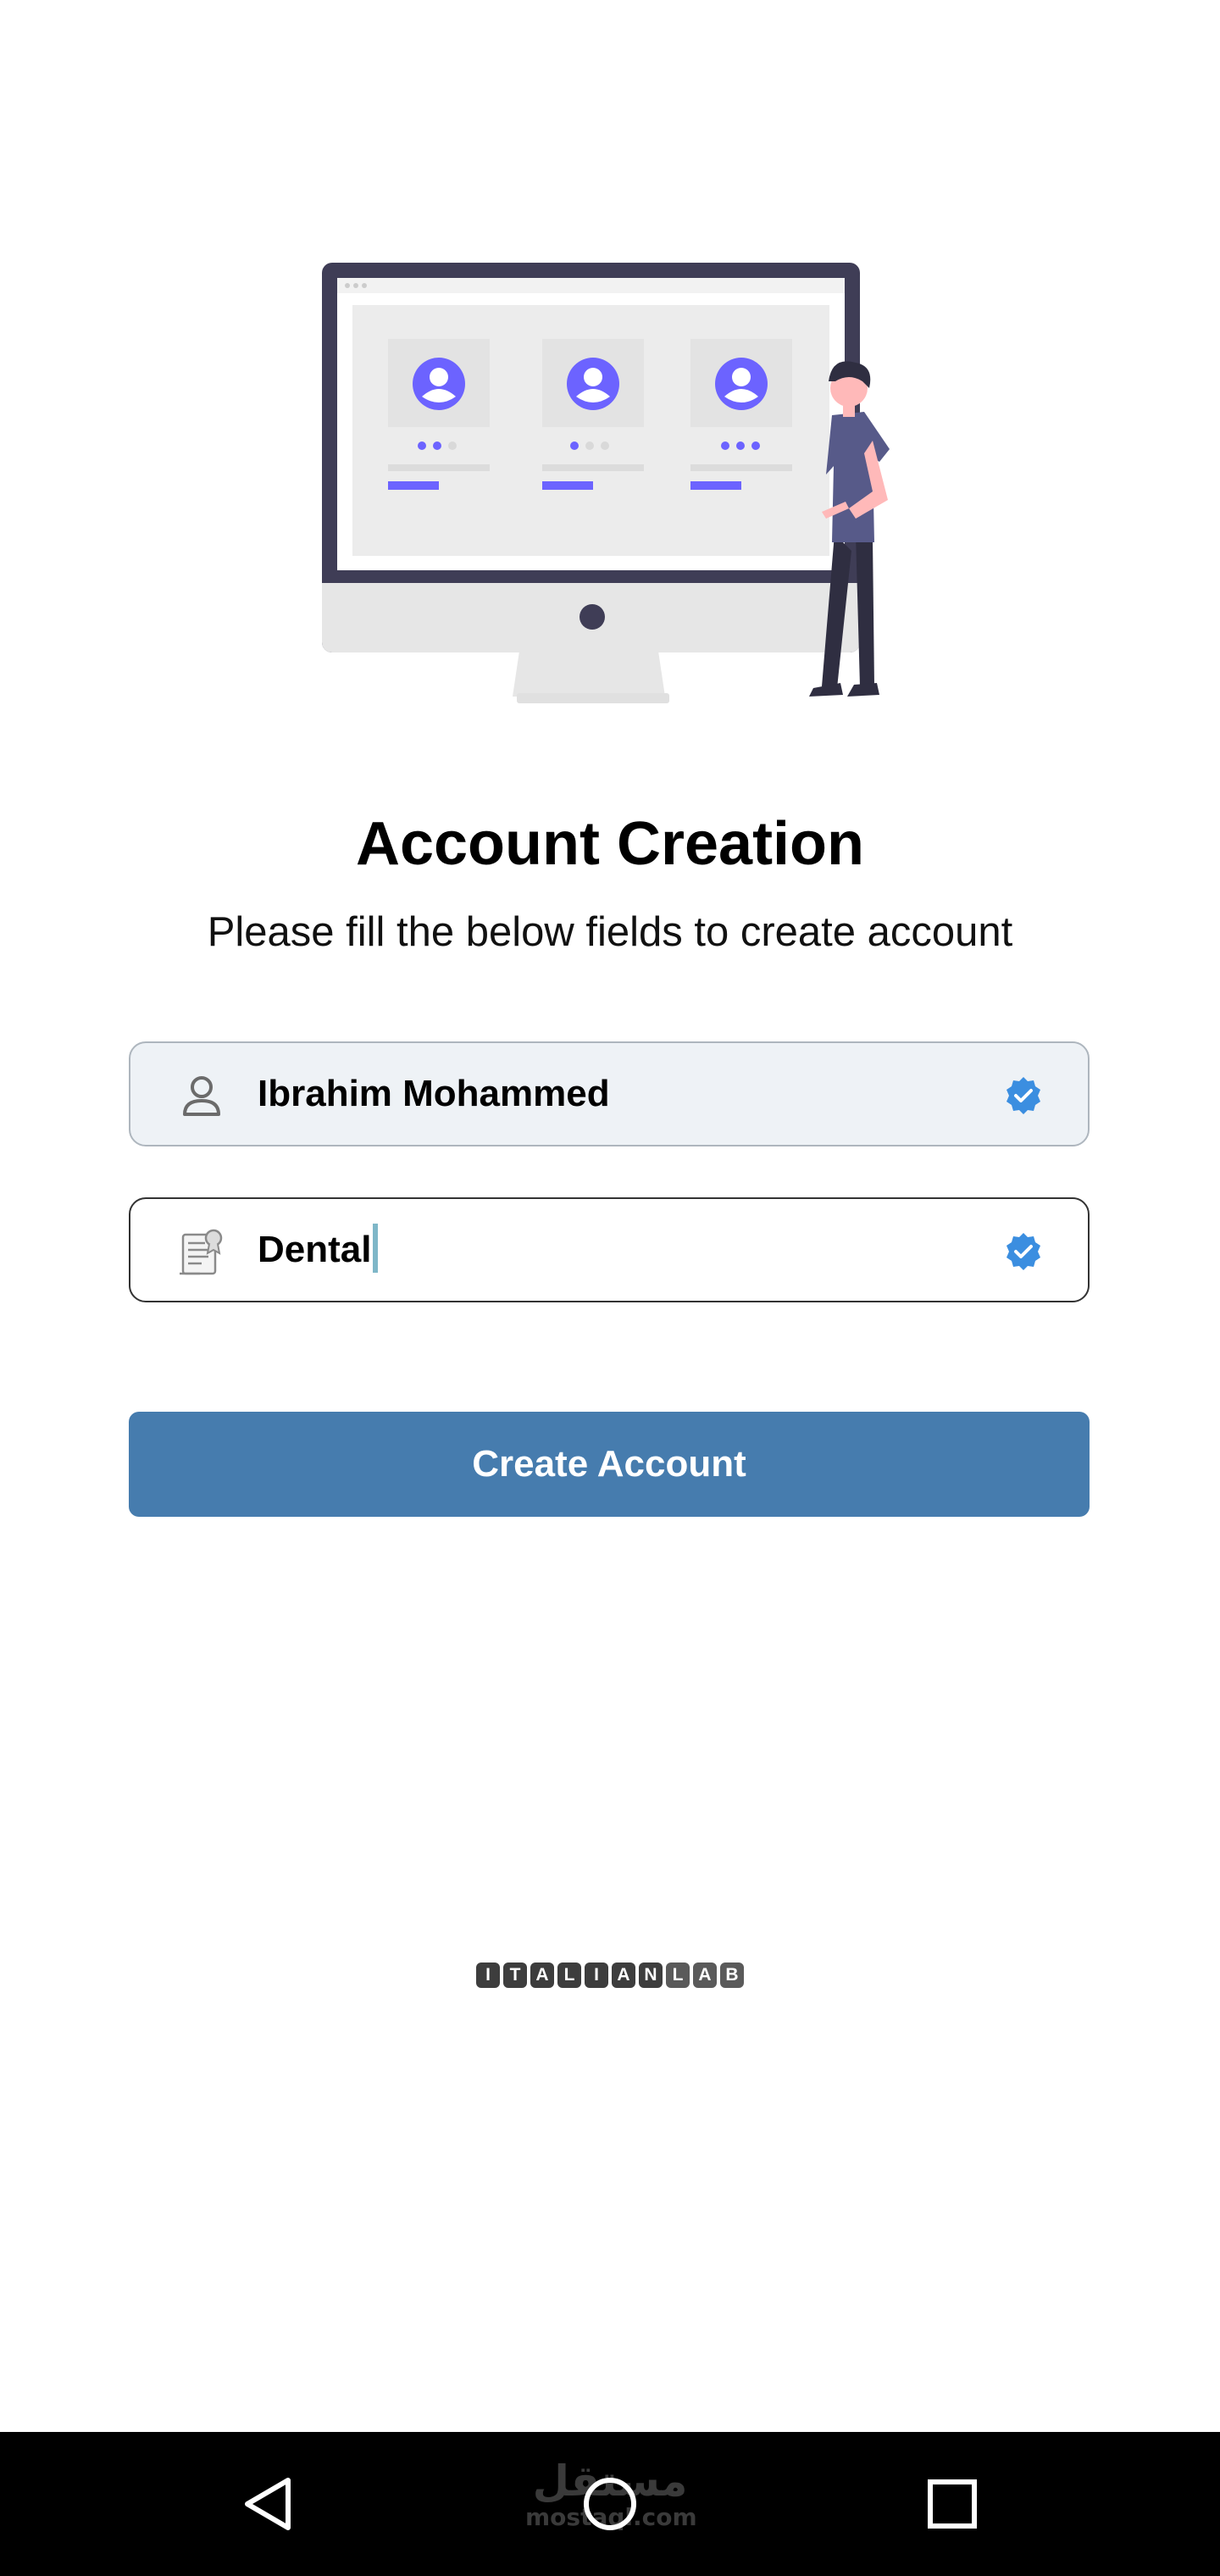 The height and width of the screenshot is (2576, 1220). I want to click on full-name-field: Ibrahim Mohammed, so click(609, 1093).